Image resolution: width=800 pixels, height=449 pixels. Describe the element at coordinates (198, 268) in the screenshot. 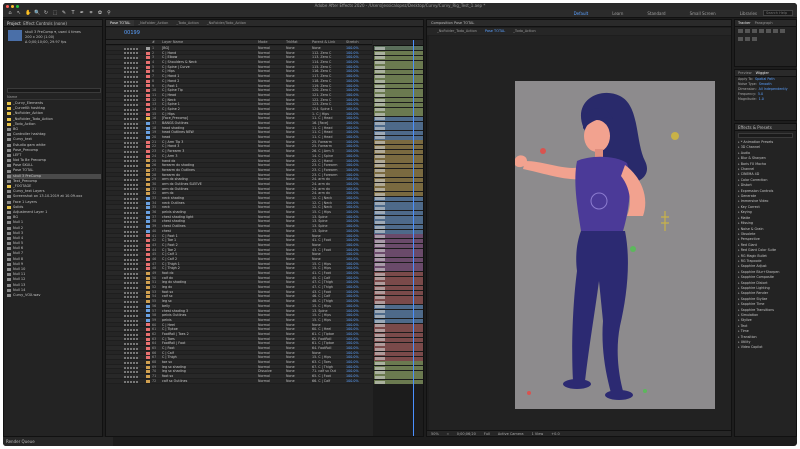

I see `layer-name: C | Thigh 2` at that location.